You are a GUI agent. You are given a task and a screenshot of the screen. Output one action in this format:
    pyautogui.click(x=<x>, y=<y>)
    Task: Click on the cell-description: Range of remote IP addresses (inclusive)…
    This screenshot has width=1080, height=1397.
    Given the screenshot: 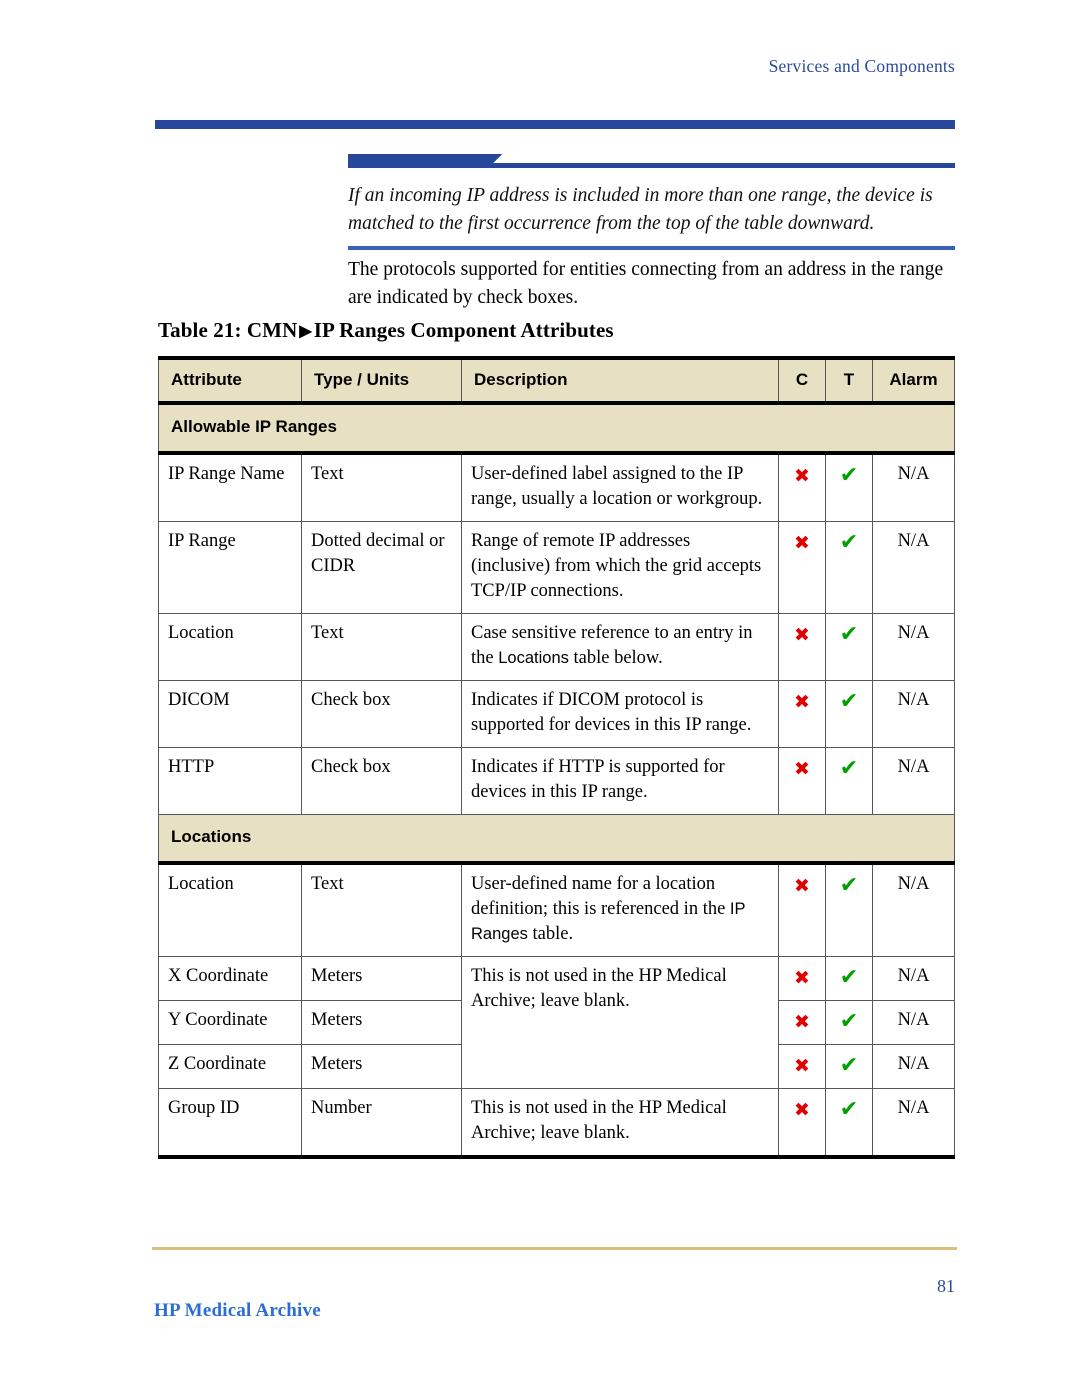 What is the action you would take?
    pyautogui.click(x=620, y=567)
    